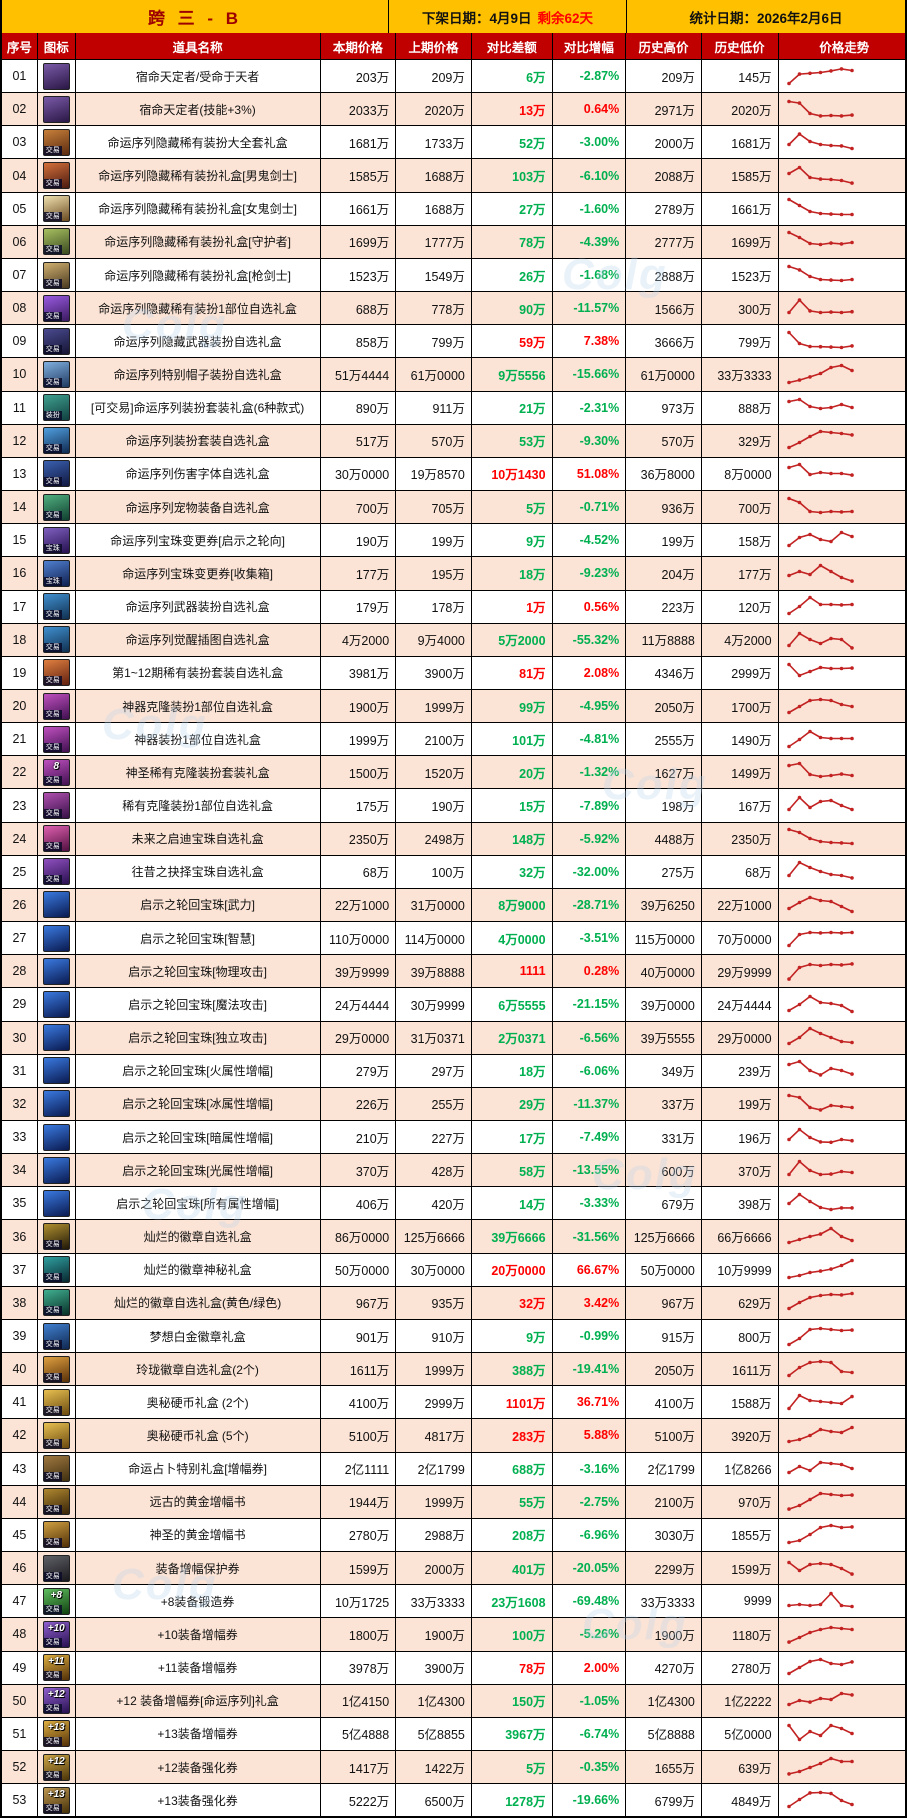 This screenshot has width=907, height=1818. I want to click on row-number: 38, so click(20, 1302).